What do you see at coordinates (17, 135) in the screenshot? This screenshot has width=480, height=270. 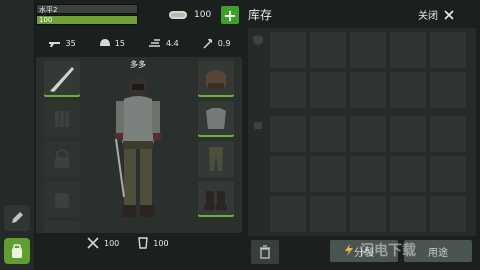 I see `left-rail` at bounding box center [17, 135].